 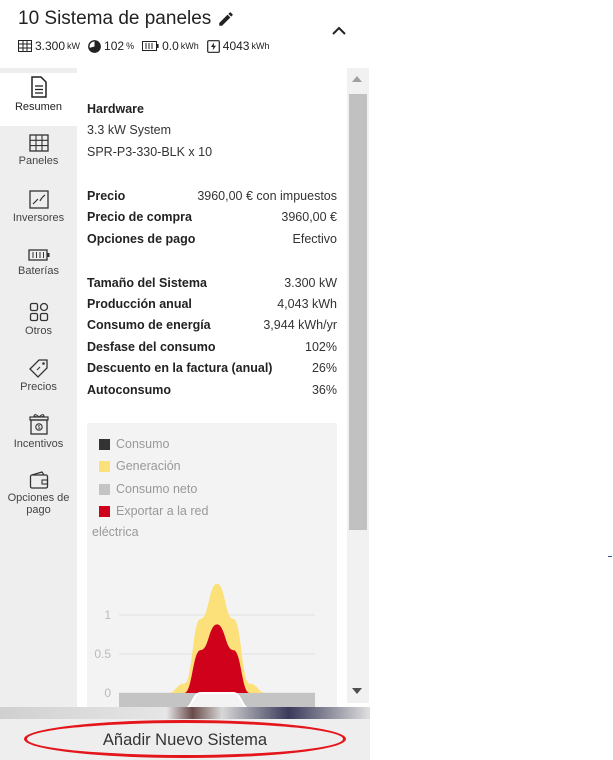 What do you see at coordinates (267, 196) in the screenshot?
I see `price-value: 3960,00 € con impuestos` at bounding box center [267, 196].